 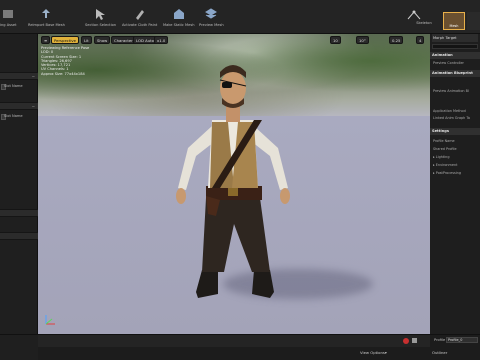 I want to click on preview-controller-row: Preview Controller, so click(x=448, y=63).